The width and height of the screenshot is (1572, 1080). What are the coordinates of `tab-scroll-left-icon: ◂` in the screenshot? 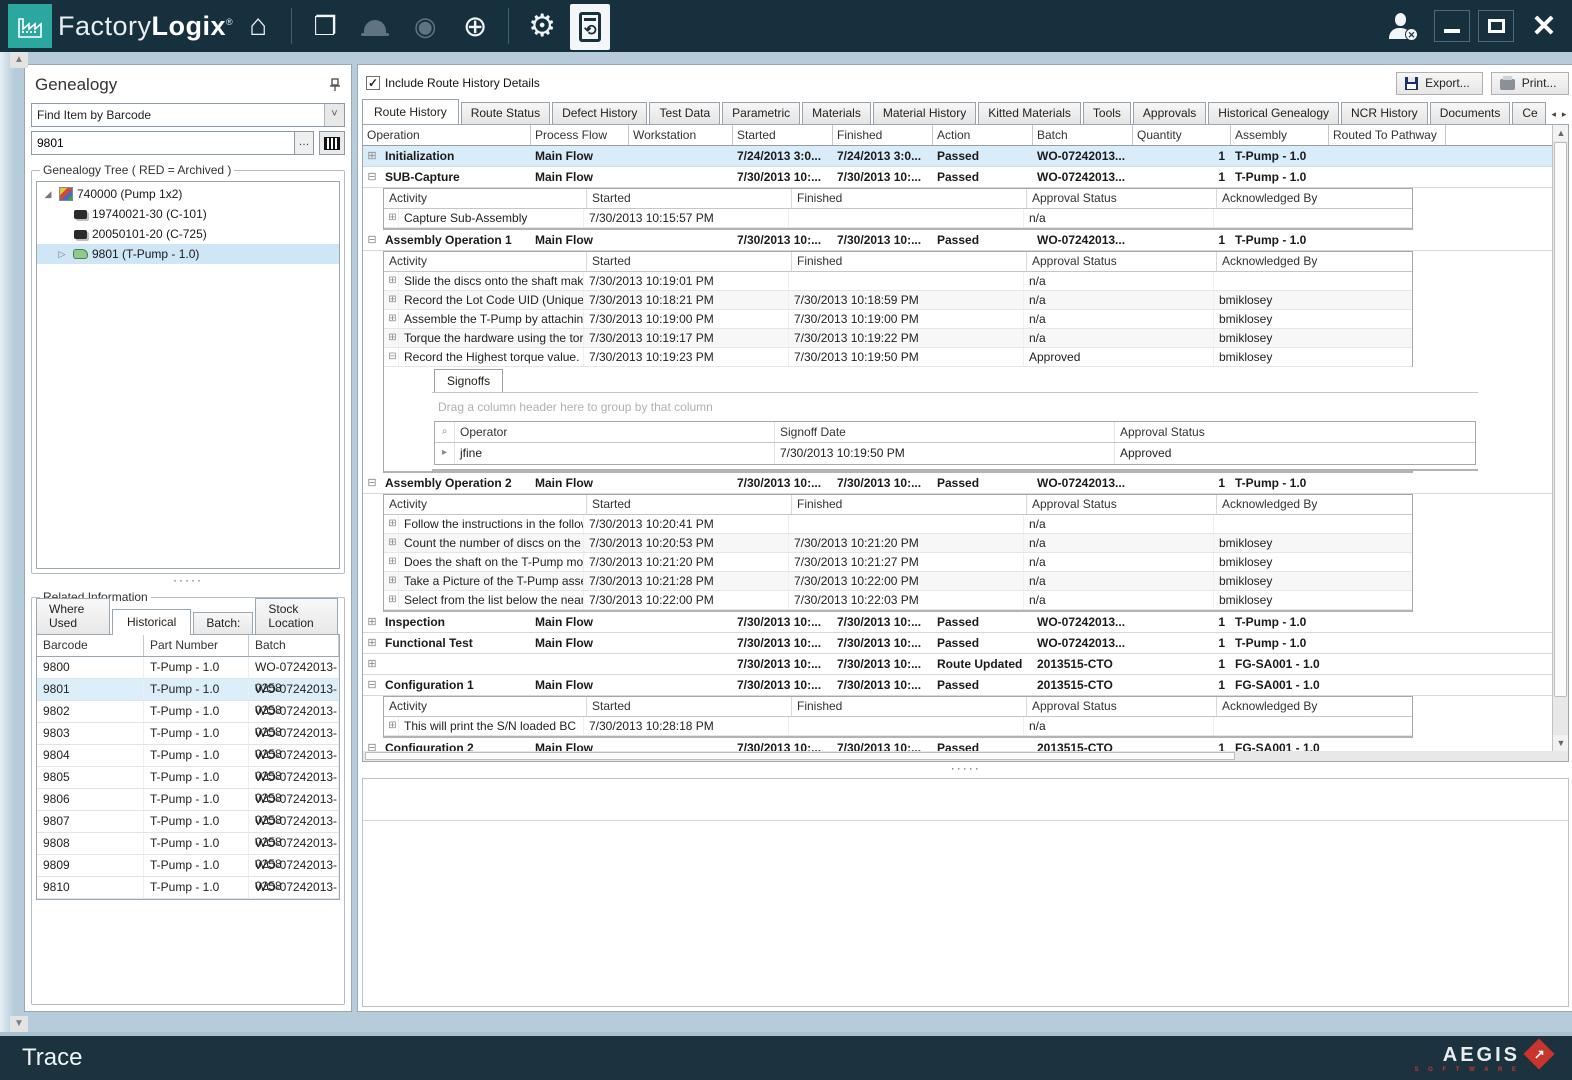 It's located at (1553, 116).